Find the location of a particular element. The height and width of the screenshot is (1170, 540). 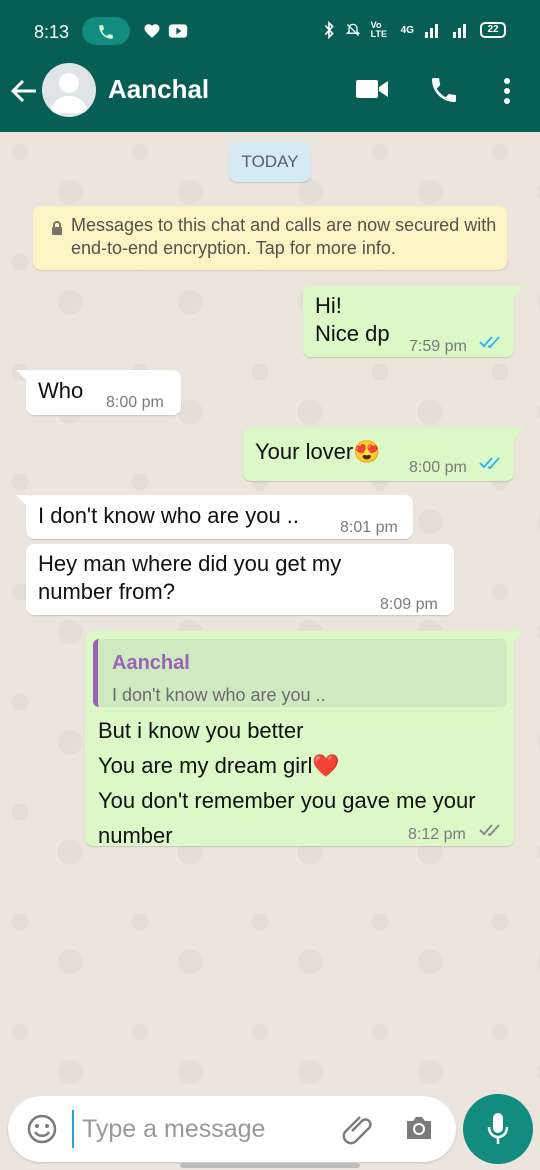

message-time: 8:09 pm is located at coordinates (409, 604).